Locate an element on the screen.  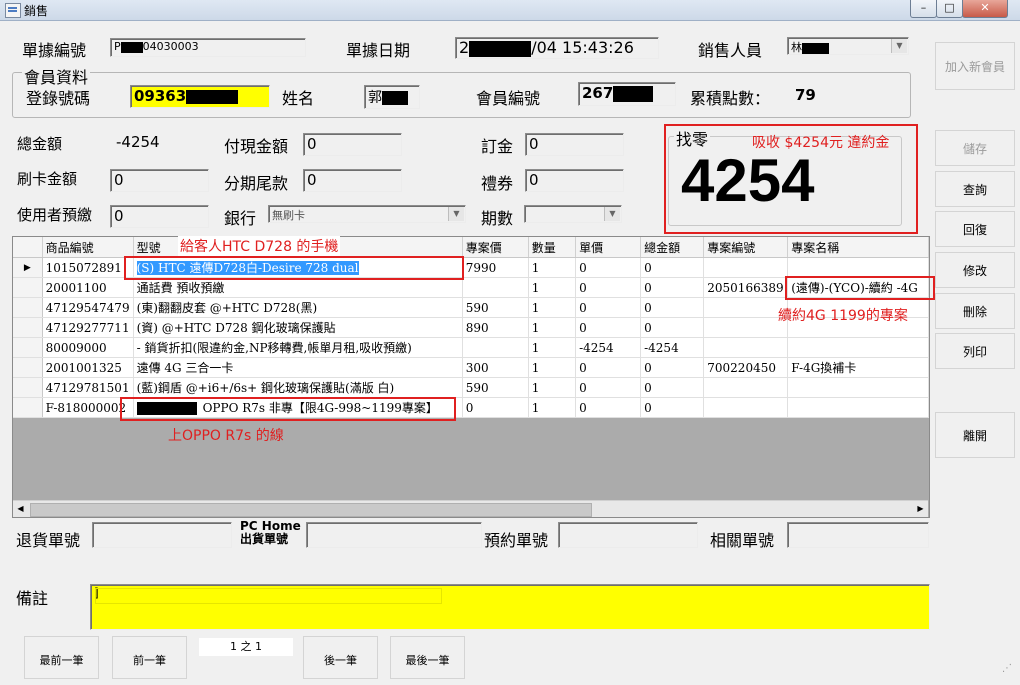
cell: 7990 is located at coordinates (495, 267).